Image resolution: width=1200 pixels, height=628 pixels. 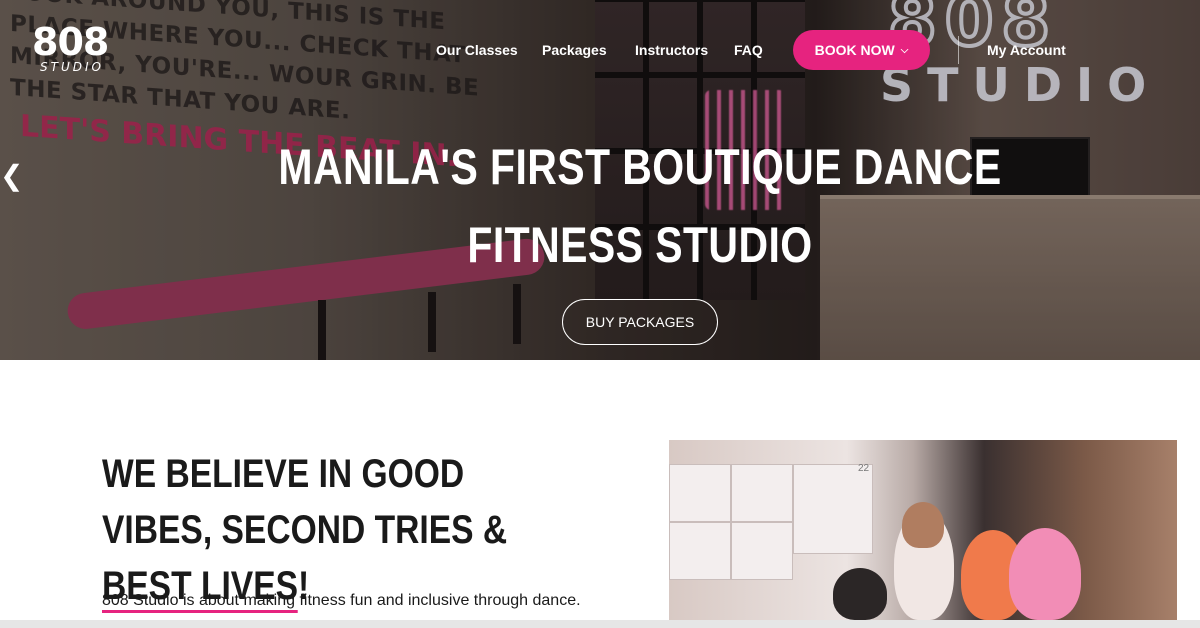 I want to click on nav-our-classes: Our Classes, so click(x=477, y=50).